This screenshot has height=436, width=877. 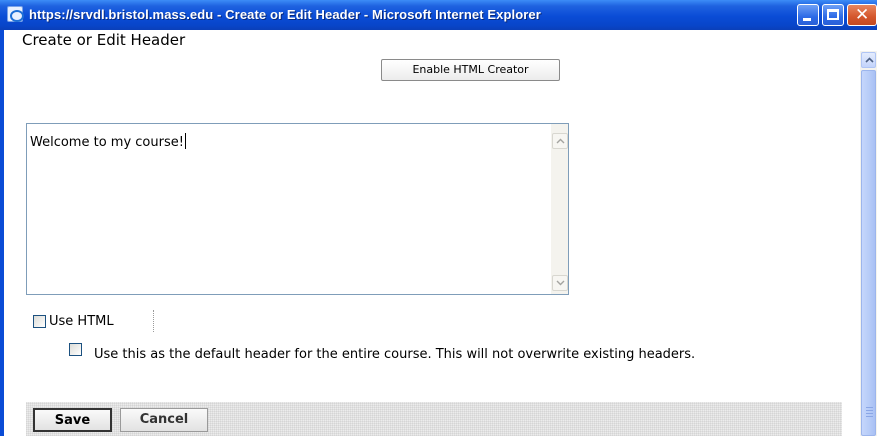 I want to click on enable-html-creator-button: Enable HTML Creator, so click(x=470, y=70).